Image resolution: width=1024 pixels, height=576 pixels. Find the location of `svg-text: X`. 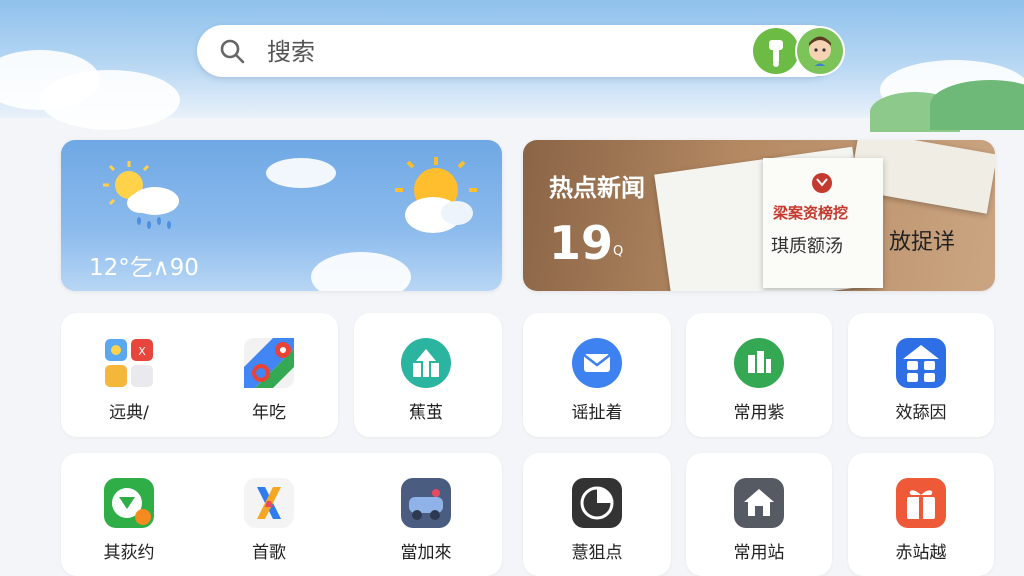

svg-text: X is located at coordinates (142, 351).